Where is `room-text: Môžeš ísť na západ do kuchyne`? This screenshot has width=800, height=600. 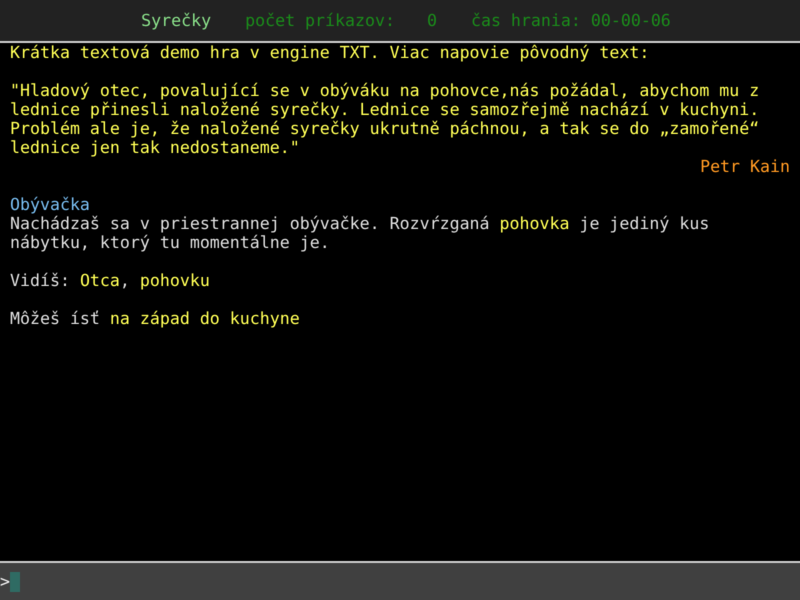 room-text: Môžeš ísť na západ do kuchyne is located at coordinates (155, 318).